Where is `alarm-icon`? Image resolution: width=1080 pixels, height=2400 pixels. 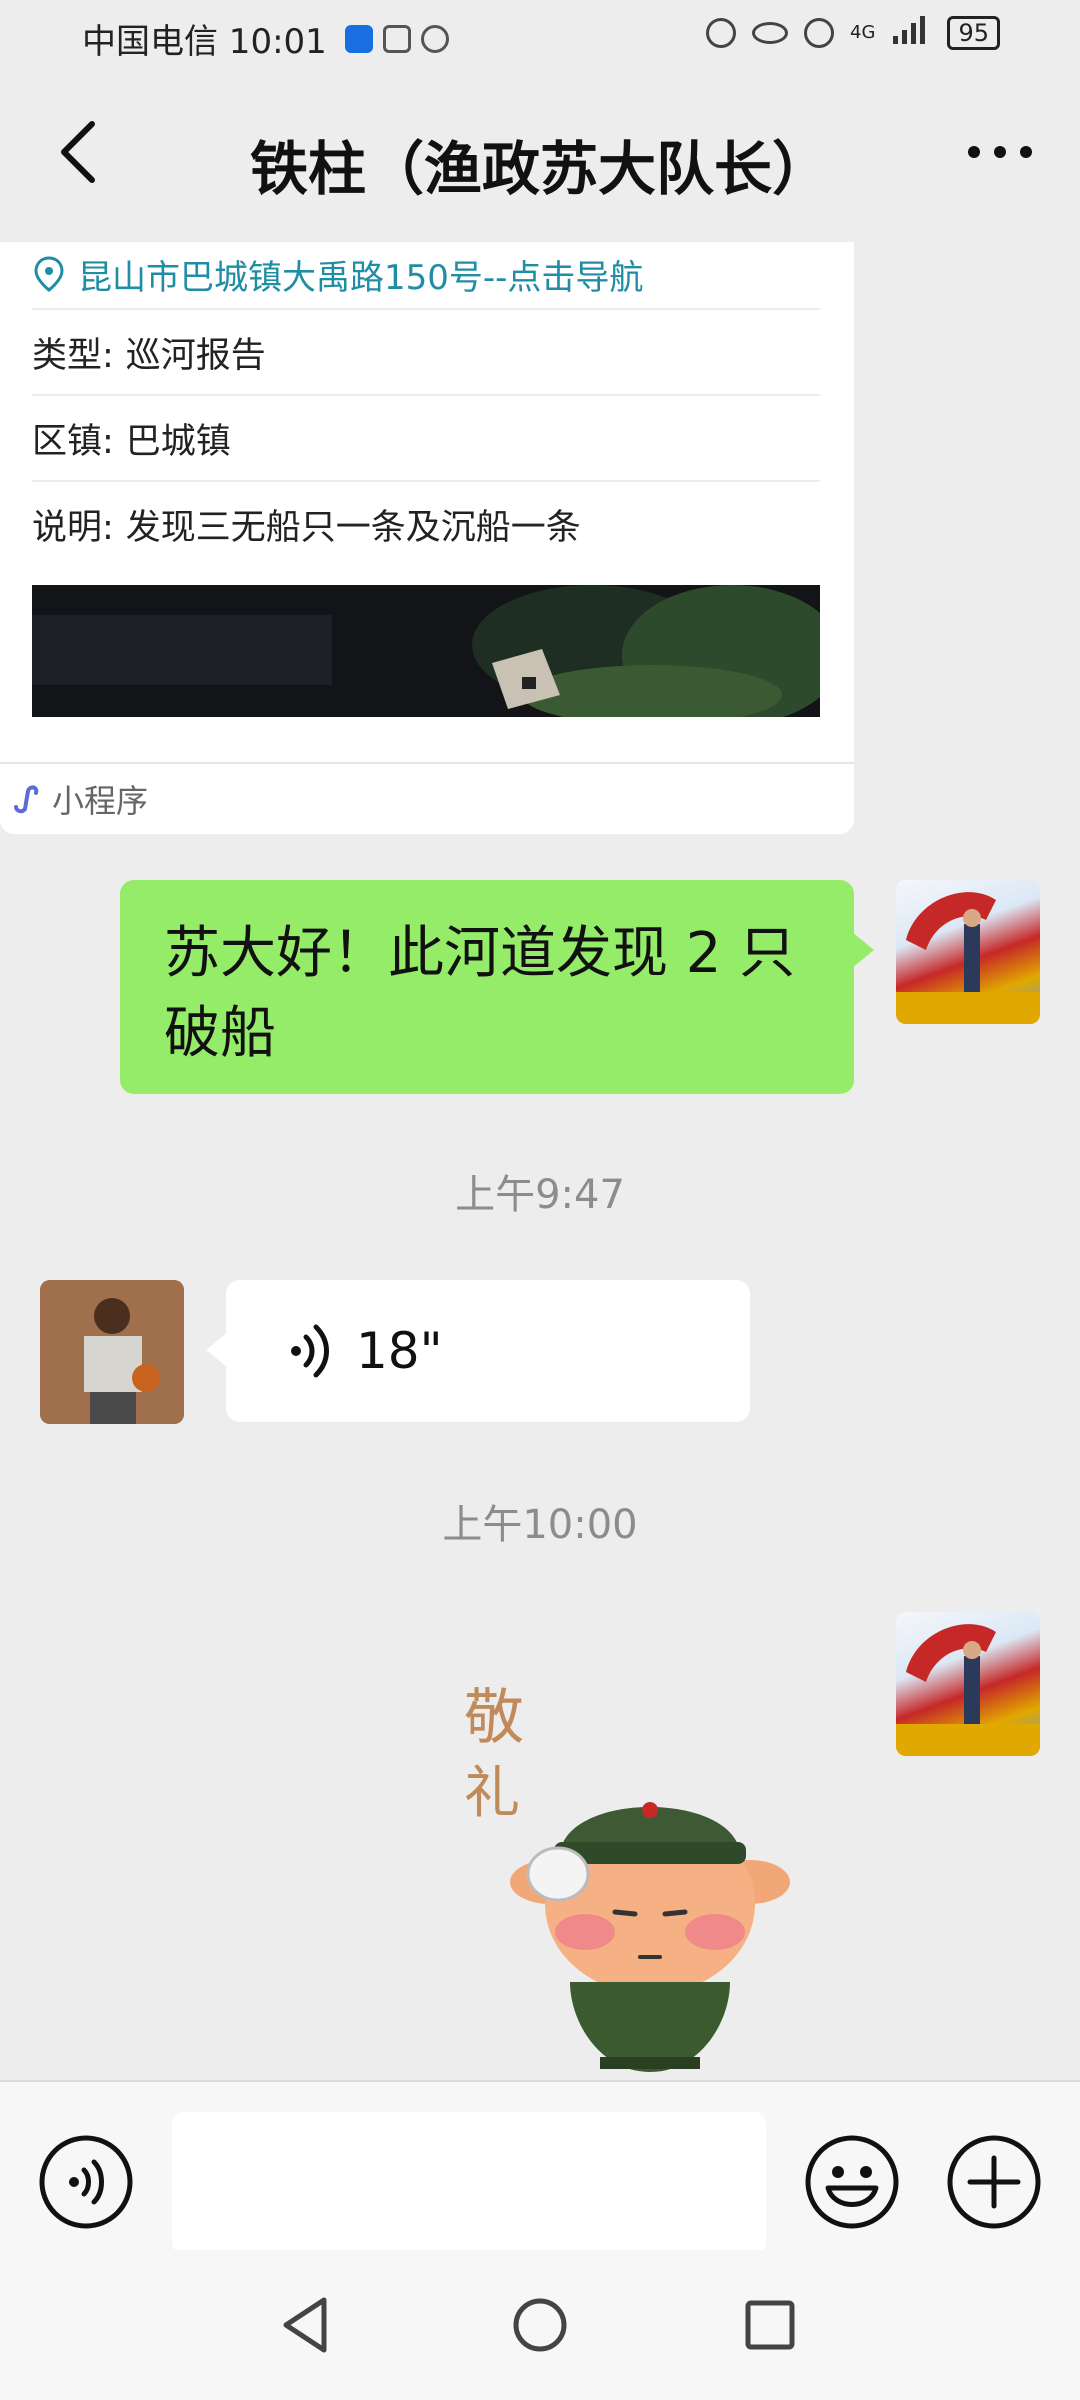
alarm-icon is located at coordinates (434, 38).